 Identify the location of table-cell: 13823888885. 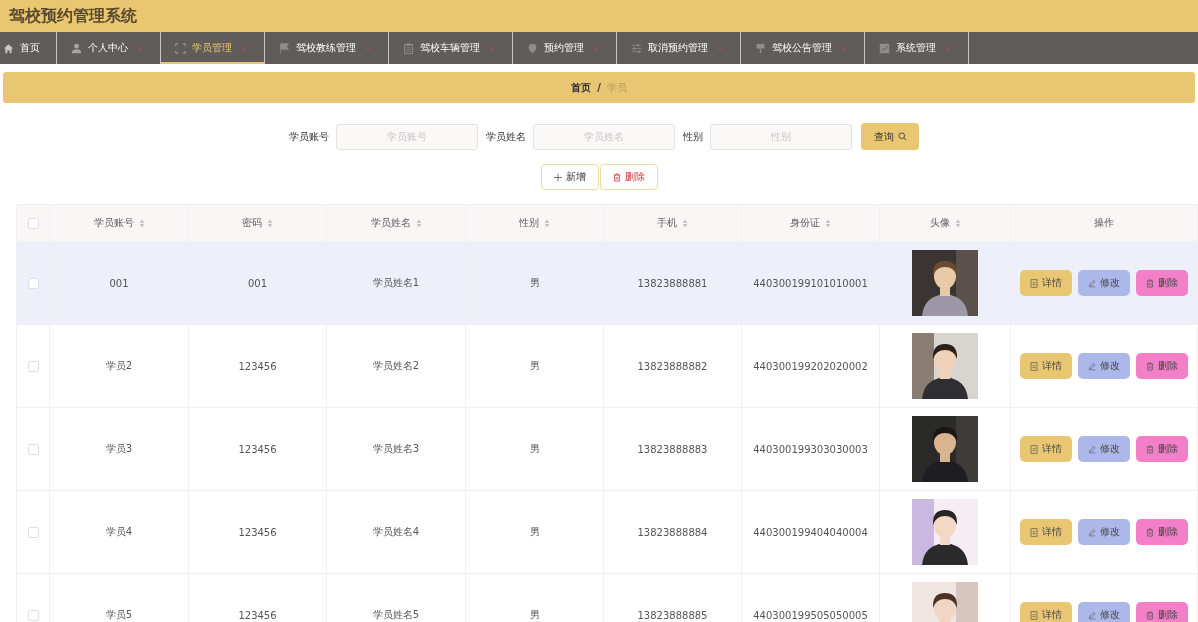
(672, 615).